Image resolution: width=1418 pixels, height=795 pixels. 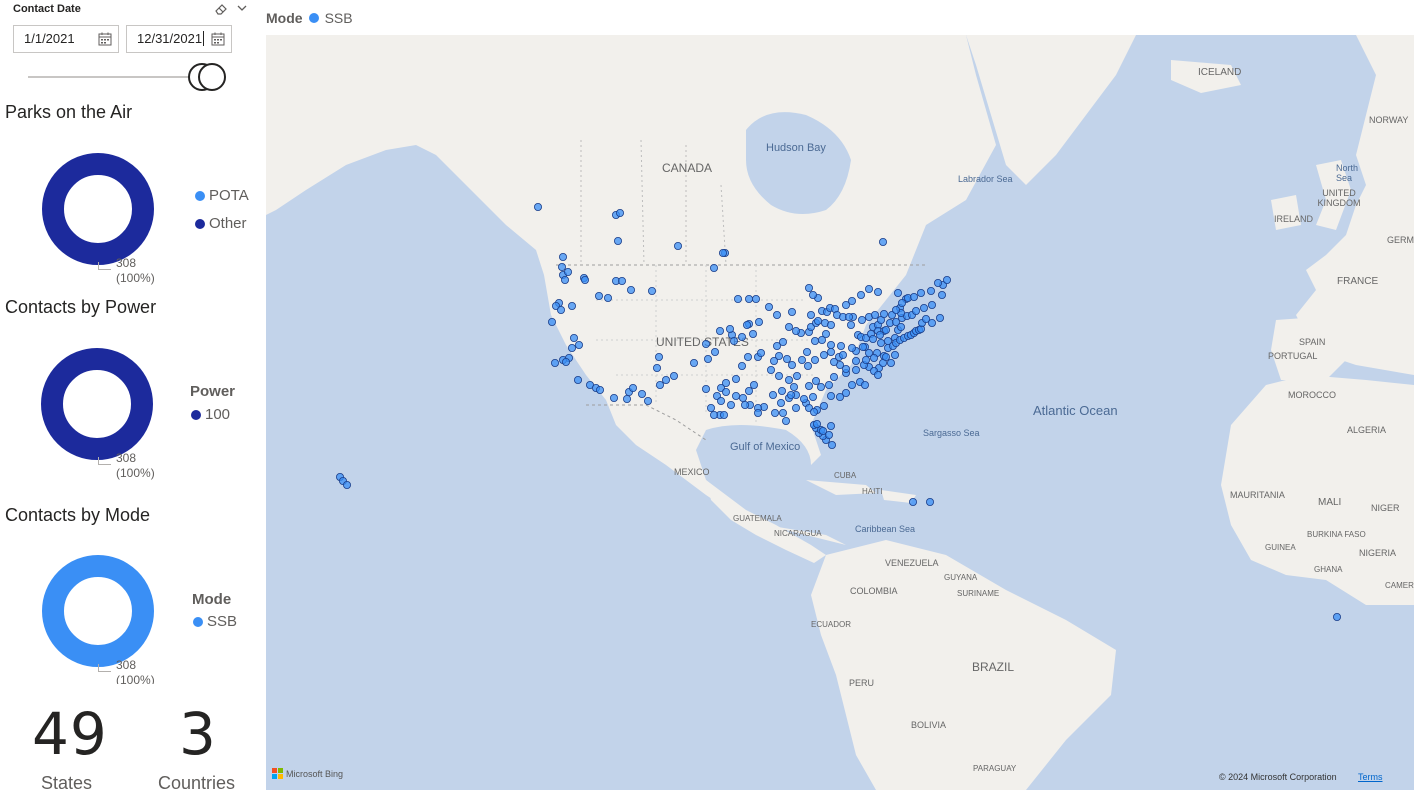 I want to click on donut-slice-other, so click(x=98, y=209).